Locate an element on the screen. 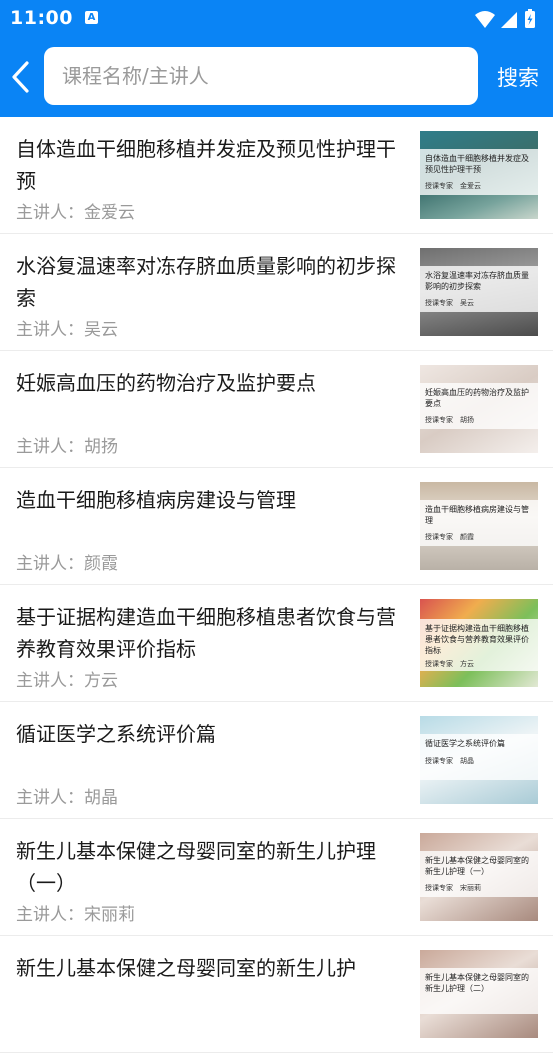  course-speaker: 主讲人：胡晶 is located at coordinates (67, 798).